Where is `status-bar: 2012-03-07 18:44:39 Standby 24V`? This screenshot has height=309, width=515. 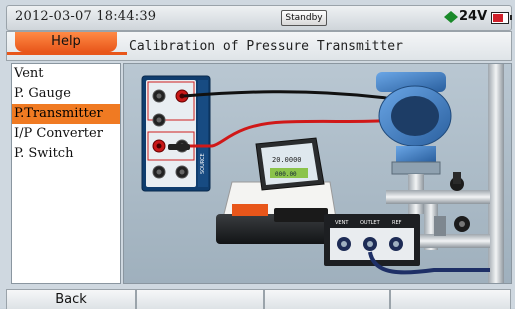
status-bar: 2012-03-07 18:44:39 Standby 24V is located at coordinates (259, 18).